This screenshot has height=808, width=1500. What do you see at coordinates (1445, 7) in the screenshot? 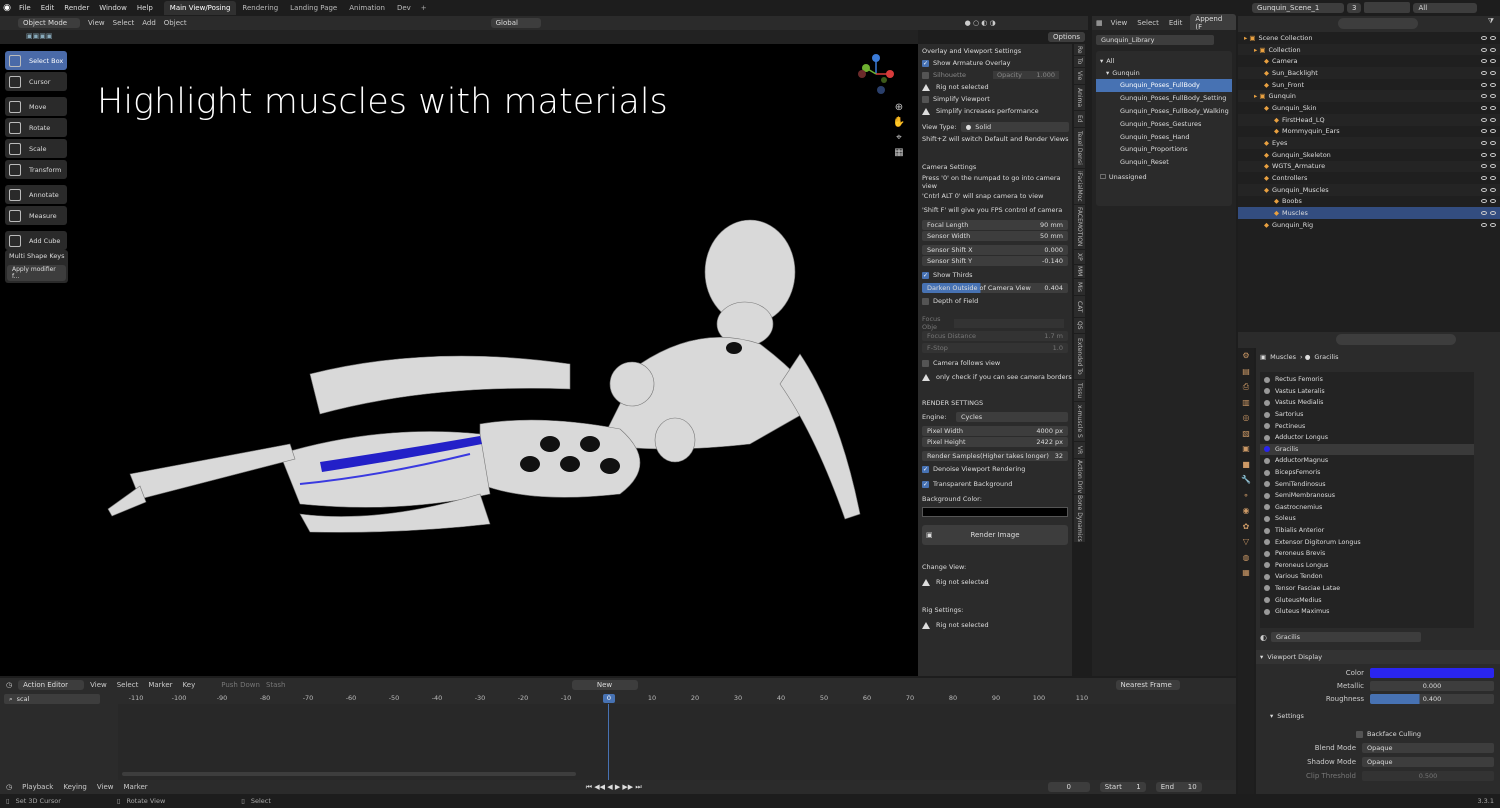
I see `view-layer-selector: All` at bounding box center [1445, 7].